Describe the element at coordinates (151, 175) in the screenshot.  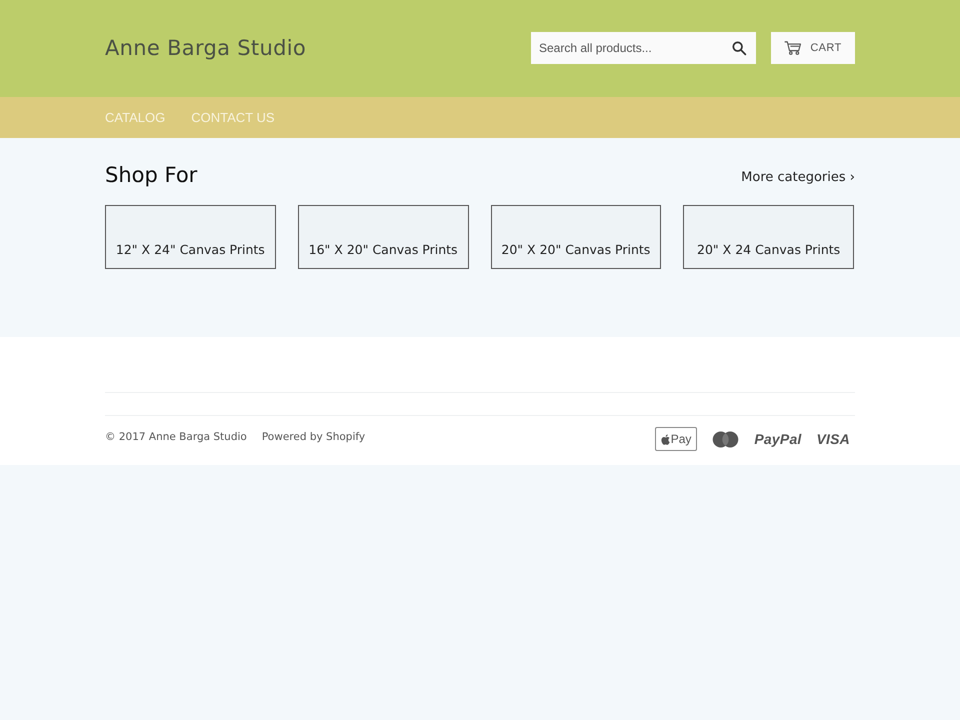
I see `section-heading: Shop For` at that location.